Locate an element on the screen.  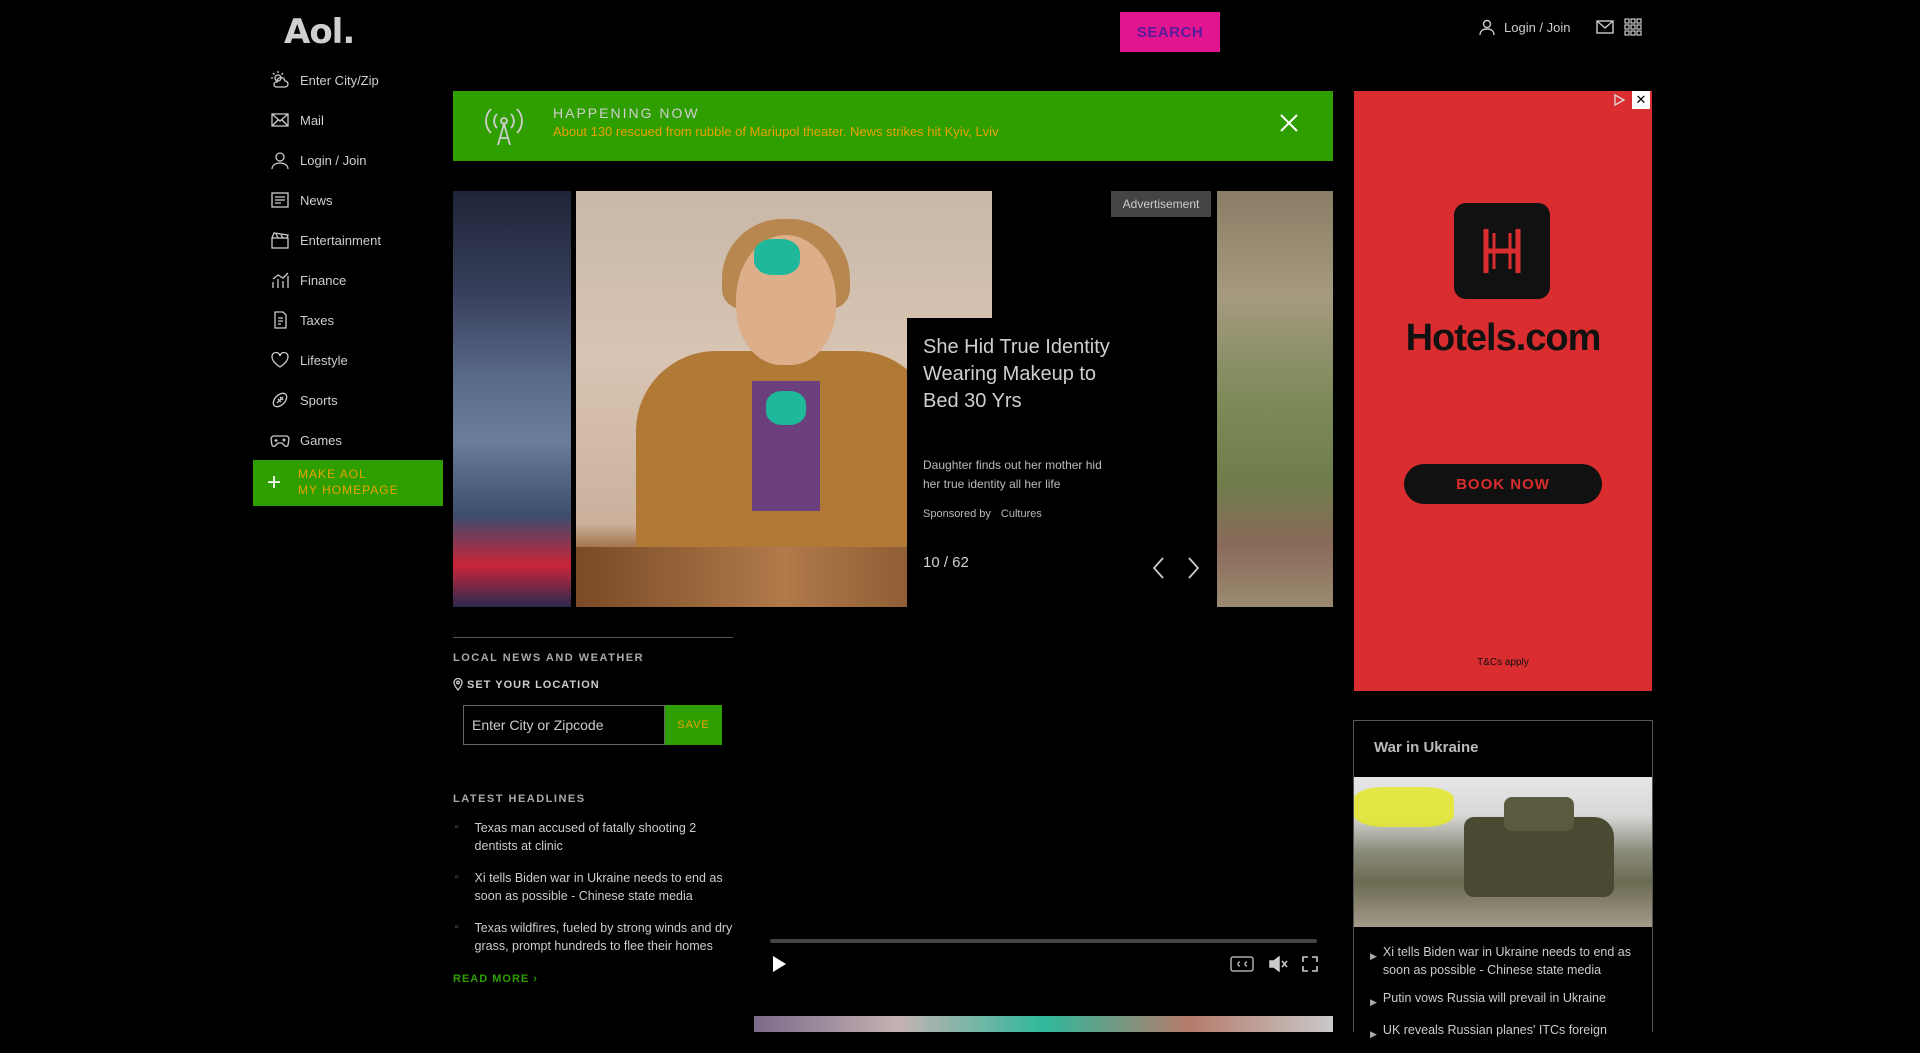
ad-terms: T&Cs apply is located at coordinates (1503, 662).